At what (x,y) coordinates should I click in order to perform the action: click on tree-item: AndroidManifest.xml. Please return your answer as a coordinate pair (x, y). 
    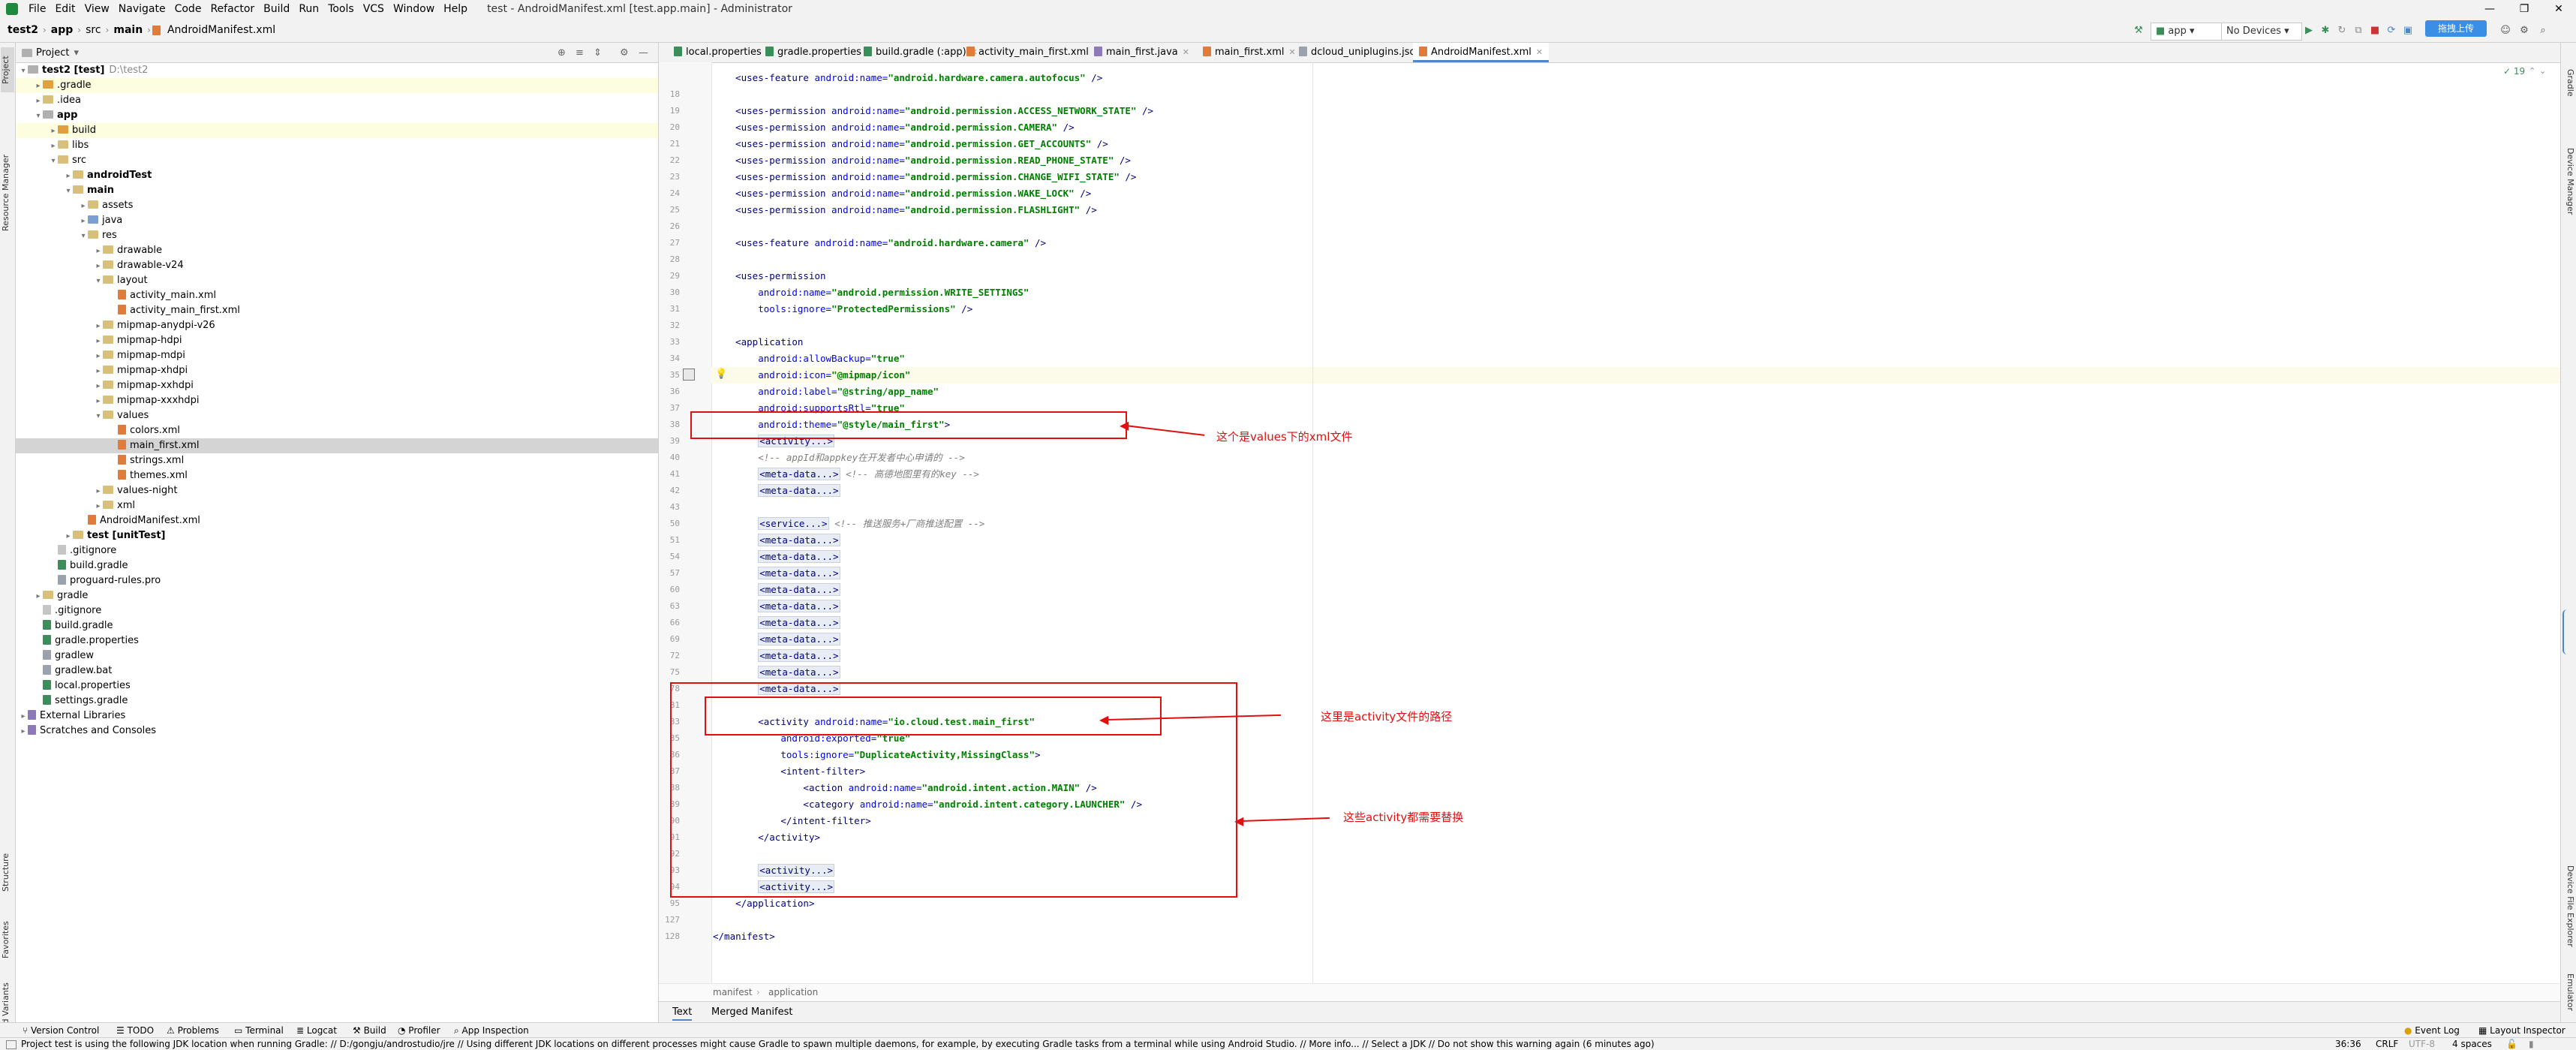
    Looking at the image, I should click on (337, 520).